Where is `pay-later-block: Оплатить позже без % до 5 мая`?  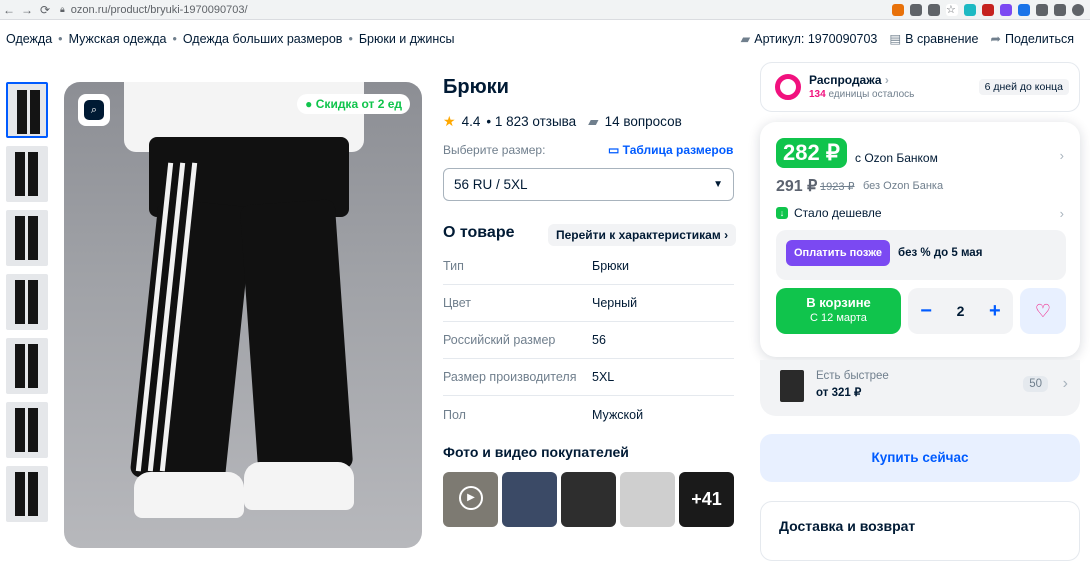 pay-later-block: Оплатить позже без % до 5 мая is located at coordinates (921, 255).